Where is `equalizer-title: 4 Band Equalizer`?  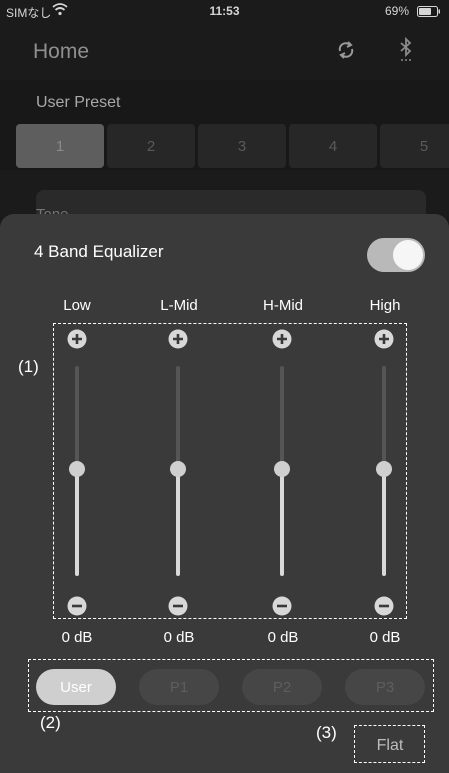 equalizer-title: 4 Band Equalizer is located at coordinates (99, 251).